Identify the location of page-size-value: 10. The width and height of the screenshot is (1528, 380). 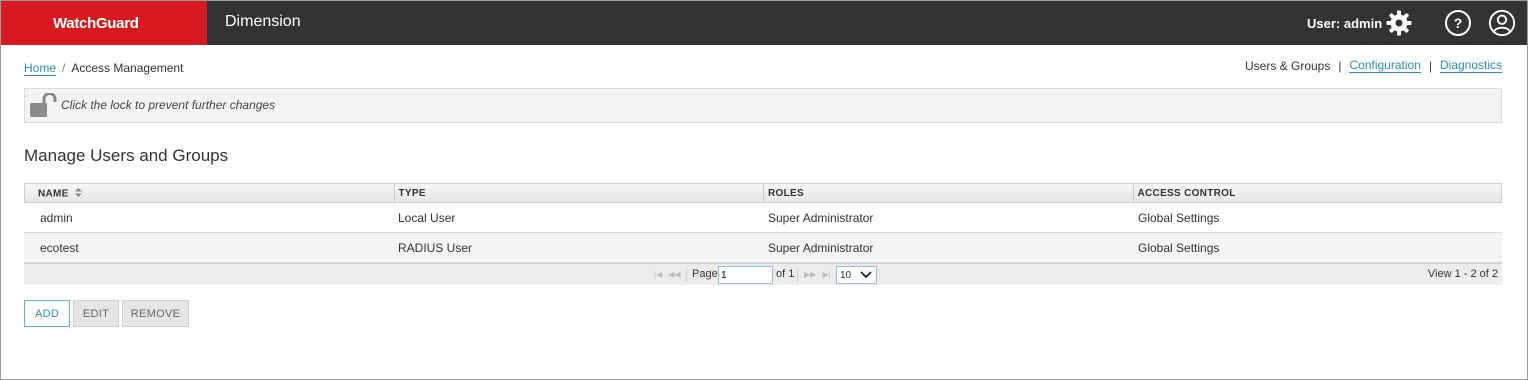
(846, 275).